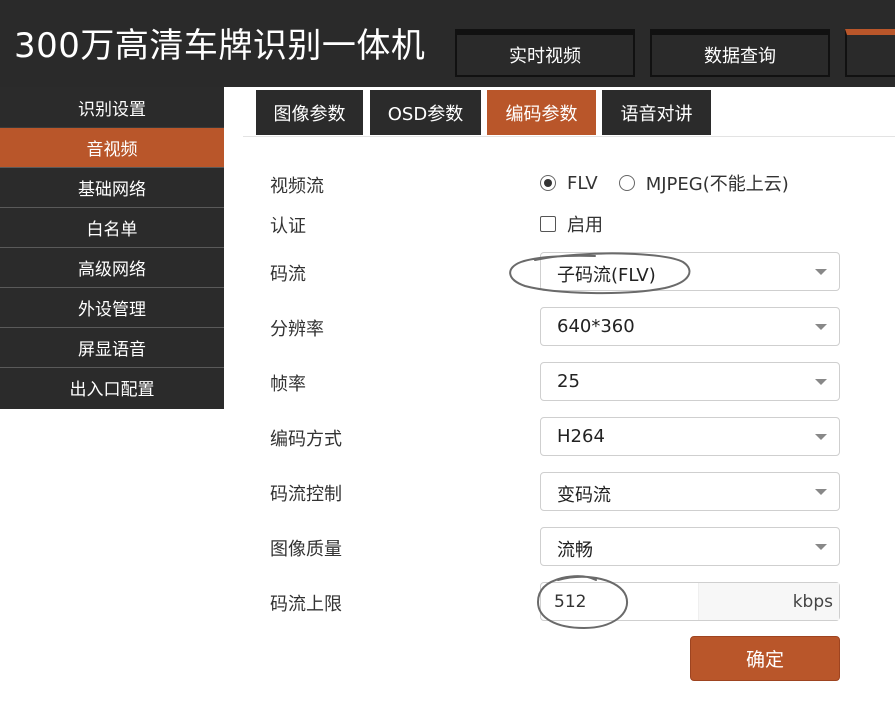  I want to click on sidebar-item-recognition-settings: 识别设置, so click(112, 107).